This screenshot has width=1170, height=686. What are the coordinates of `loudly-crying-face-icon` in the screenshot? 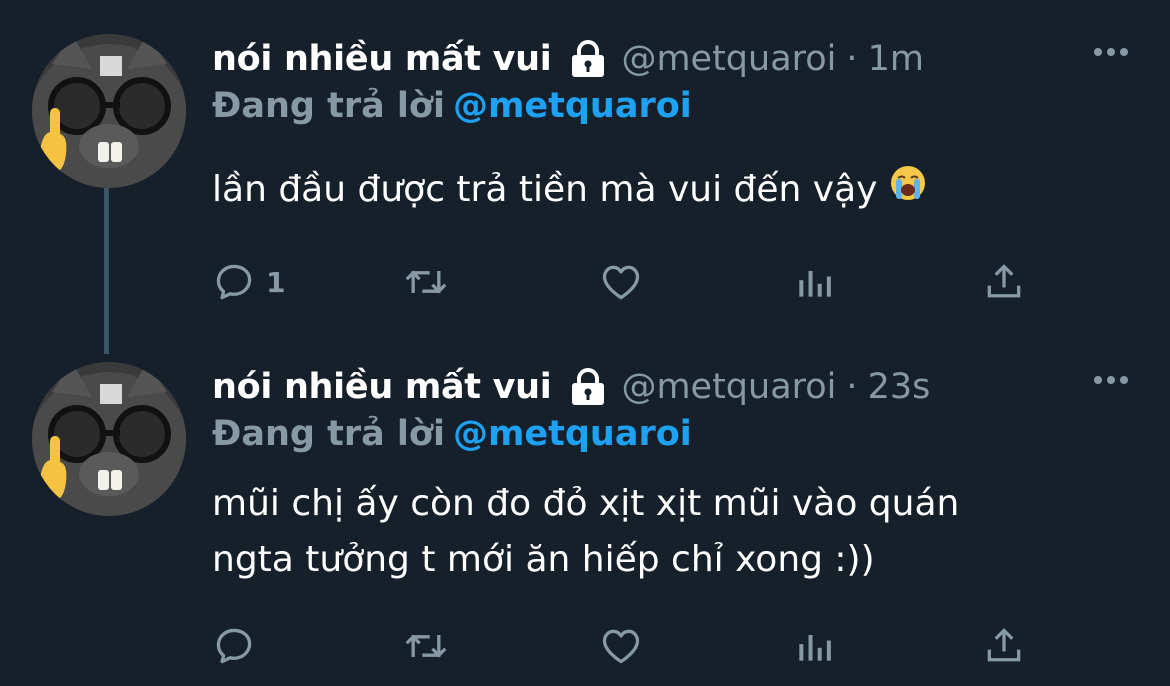 It's located at (908, 191).